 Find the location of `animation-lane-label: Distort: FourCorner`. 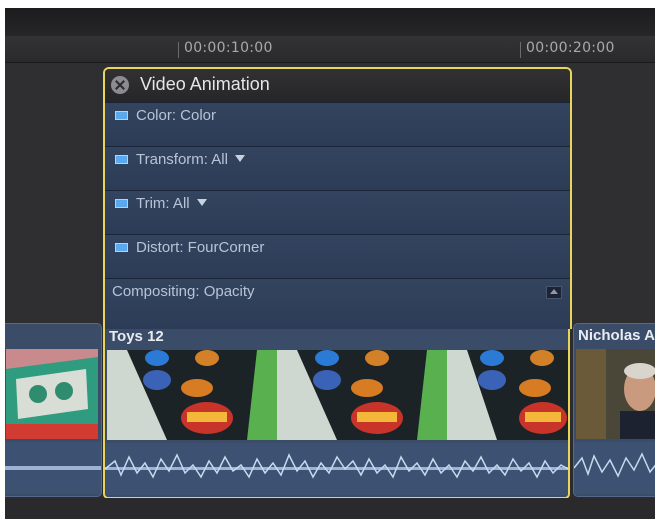

animation-lane-label: Distort: FourCorner is located at coordinates (200, 247).